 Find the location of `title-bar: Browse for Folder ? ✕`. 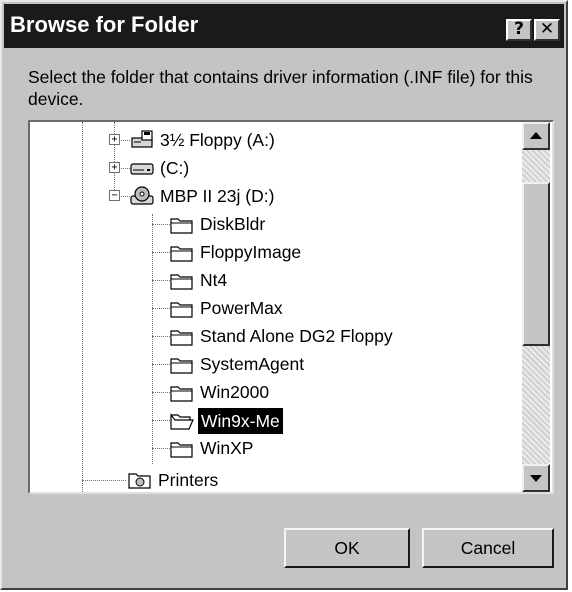

title-bar: Browse for Folder ? ✕ is located at coordinates (284, 26).